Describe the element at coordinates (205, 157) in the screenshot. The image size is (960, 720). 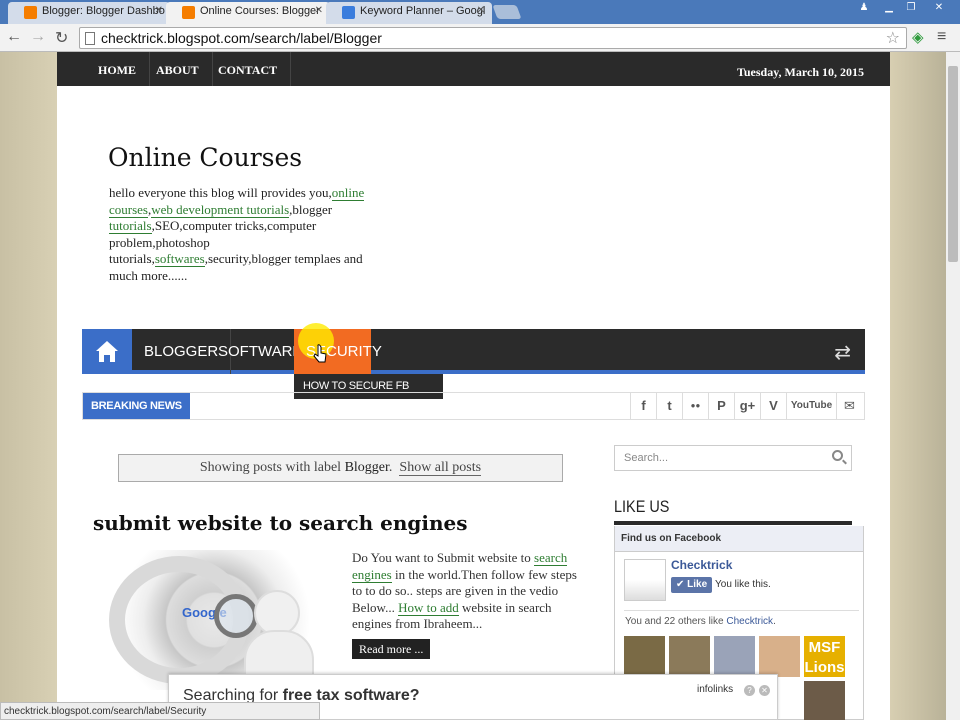
I see `blog-title: Online Courses` at that location.